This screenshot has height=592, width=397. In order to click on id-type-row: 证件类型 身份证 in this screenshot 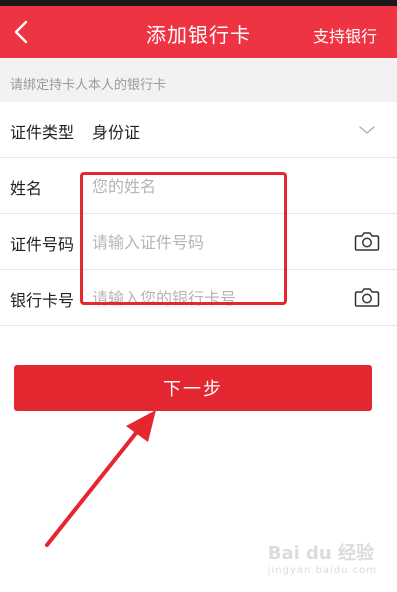, I will do `click(198, 130)`.